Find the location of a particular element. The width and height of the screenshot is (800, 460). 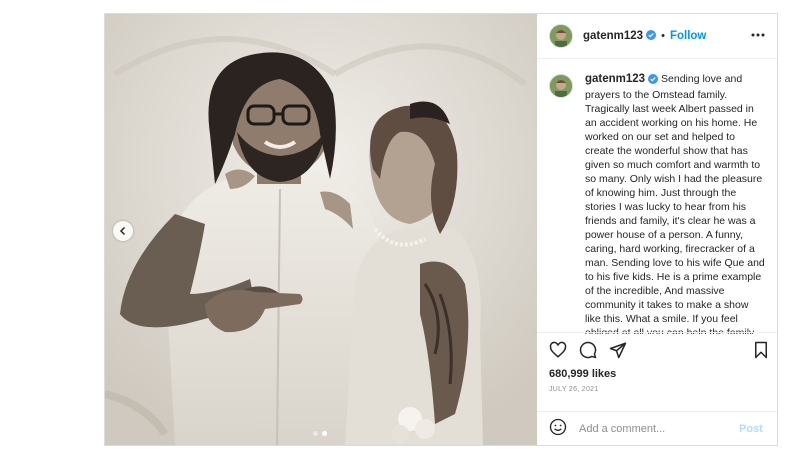

follow-button: Follow is located at coordinates (688, 36).